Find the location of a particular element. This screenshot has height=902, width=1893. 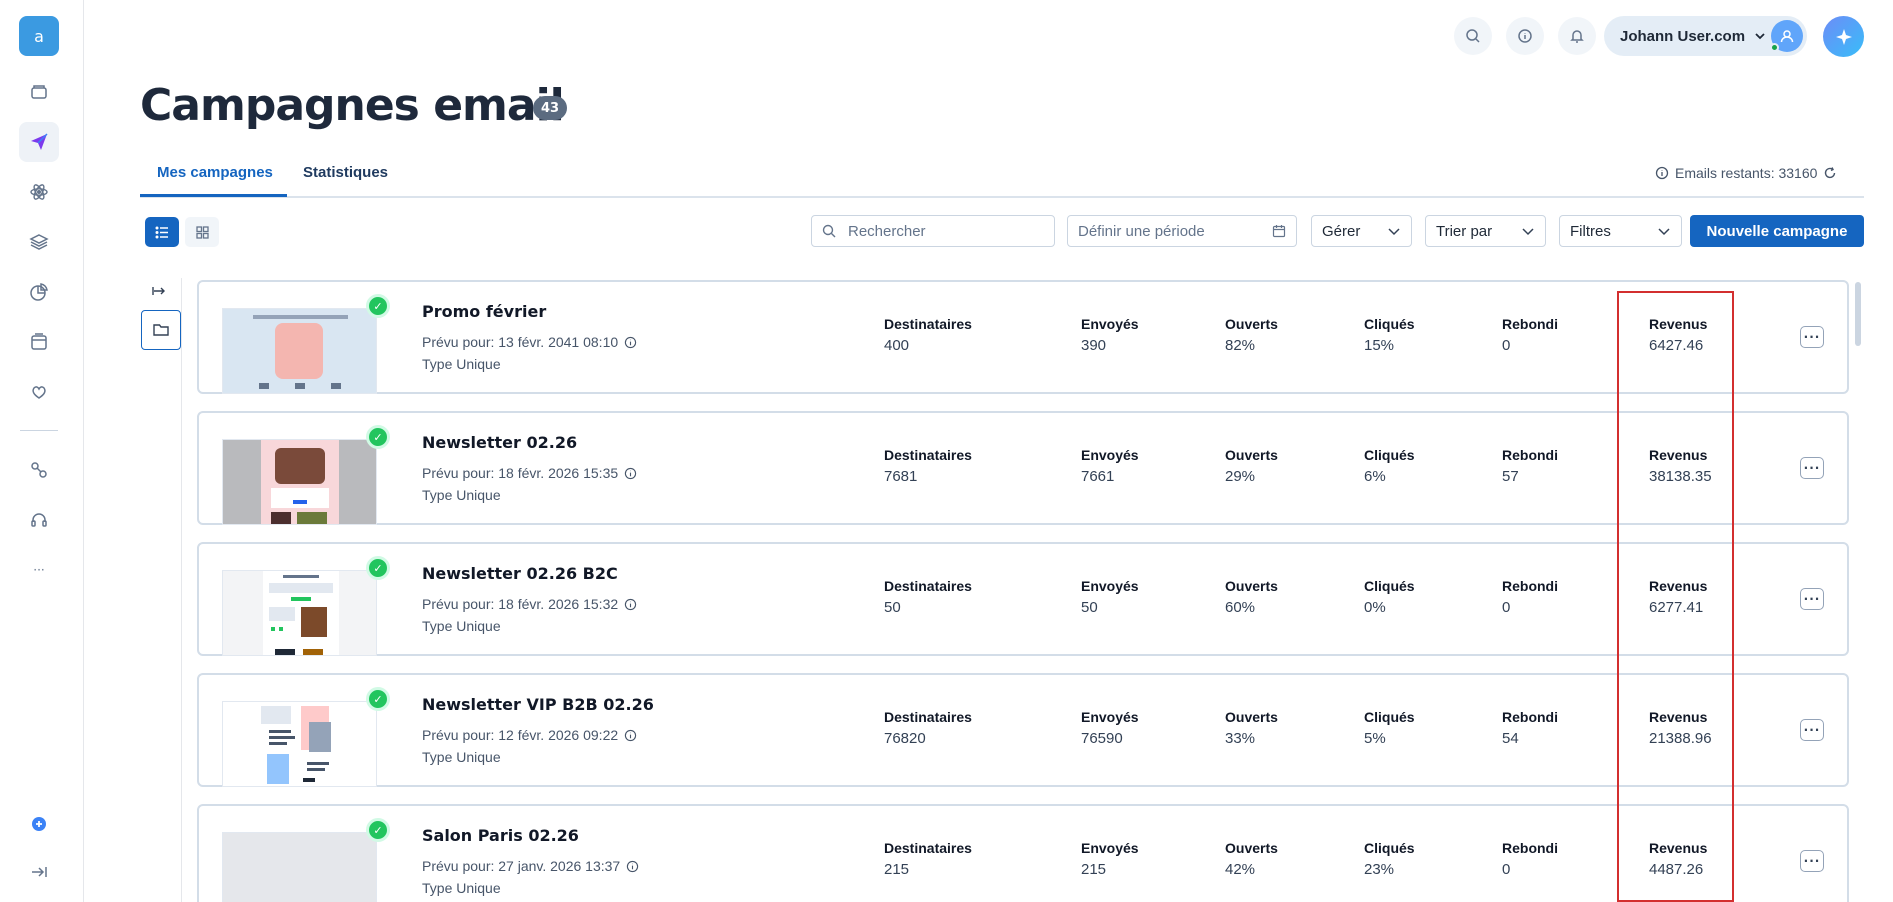

wallet-icon is located at coordinates (39, 92).